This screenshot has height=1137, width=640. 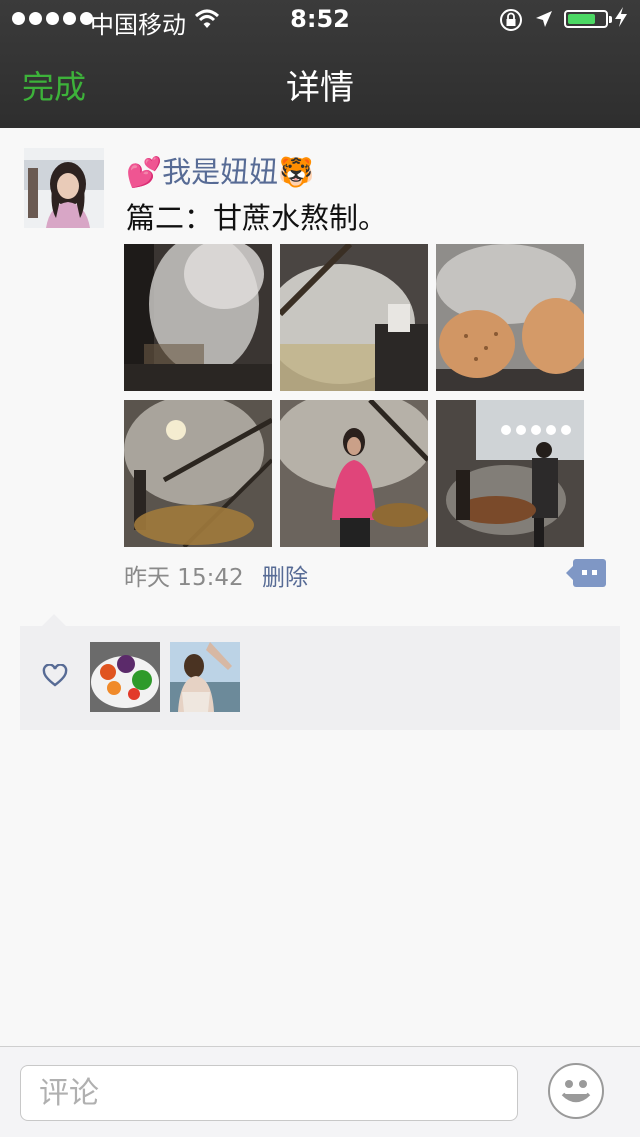 What do you see at coordinates (588, 19) in the screenshot?
I see `battery-icon` at bounding box center [588, 19].